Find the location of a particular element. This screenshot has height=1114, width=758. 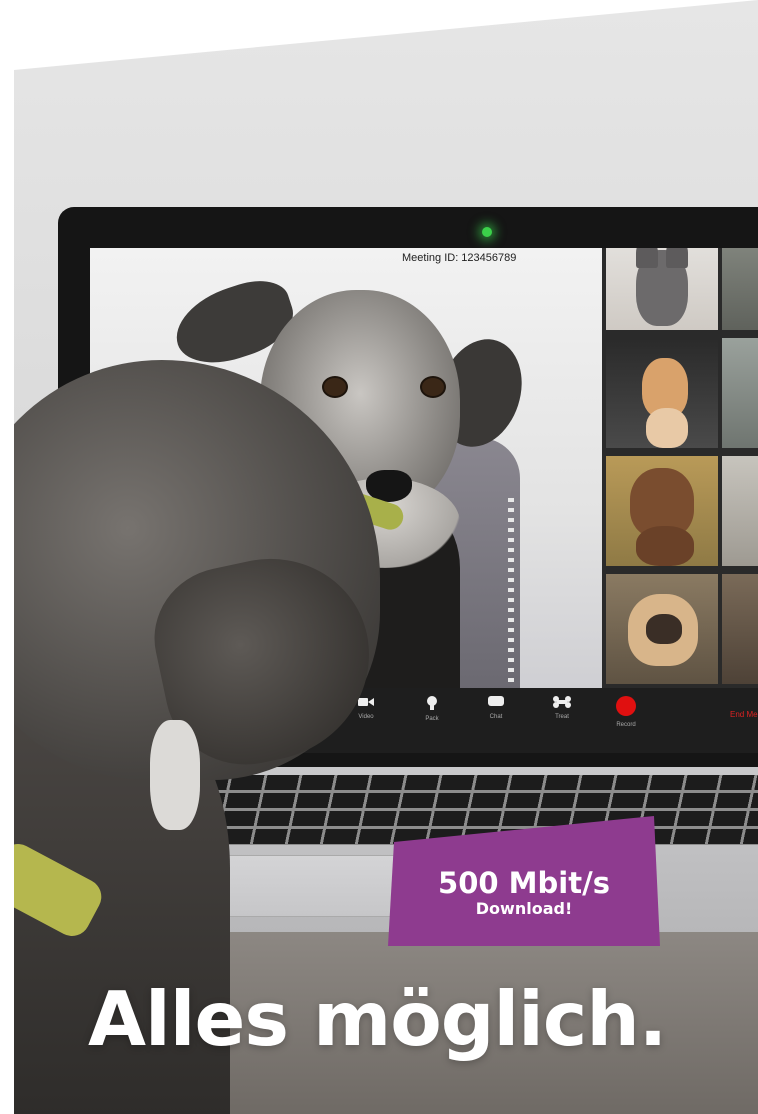

record-button: Record is located at coordinates (626, 712).